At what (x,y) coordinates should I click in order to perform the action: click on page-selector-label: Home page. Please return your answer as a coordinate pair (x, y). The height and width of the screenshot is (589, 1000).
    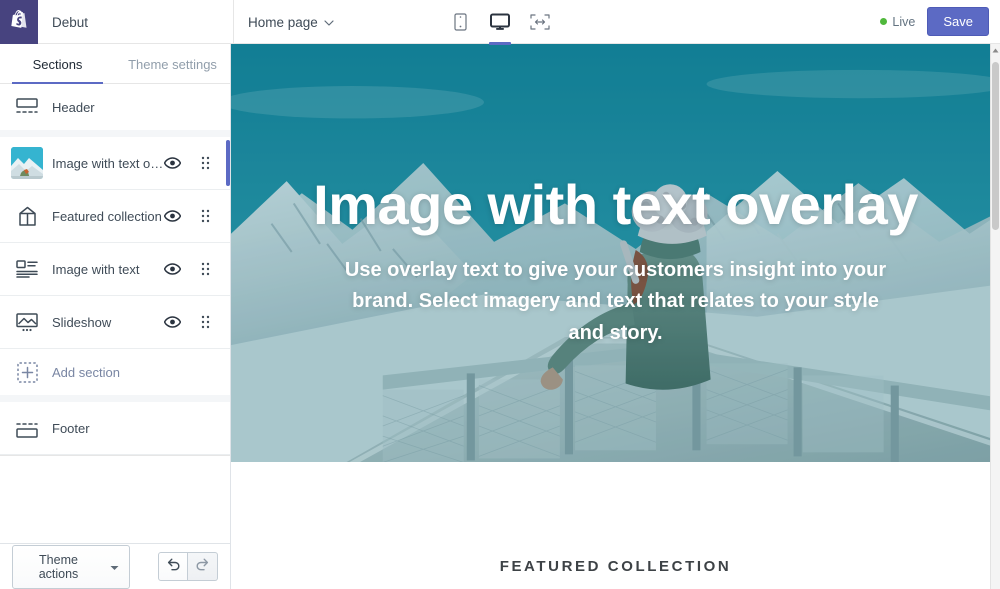
    Looking at the image, I should click on (283, 22).